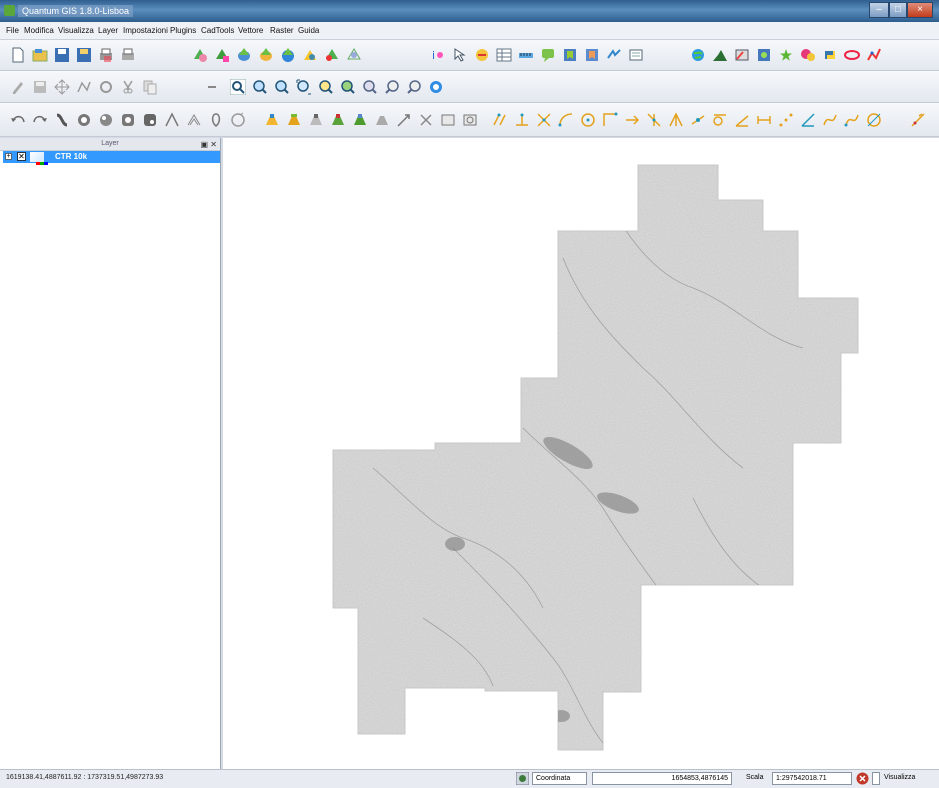  What do you see at coordinates (918, 120) in the screenshot?
I see `cad-cut-line-icon` at bounding box center [918, 120].